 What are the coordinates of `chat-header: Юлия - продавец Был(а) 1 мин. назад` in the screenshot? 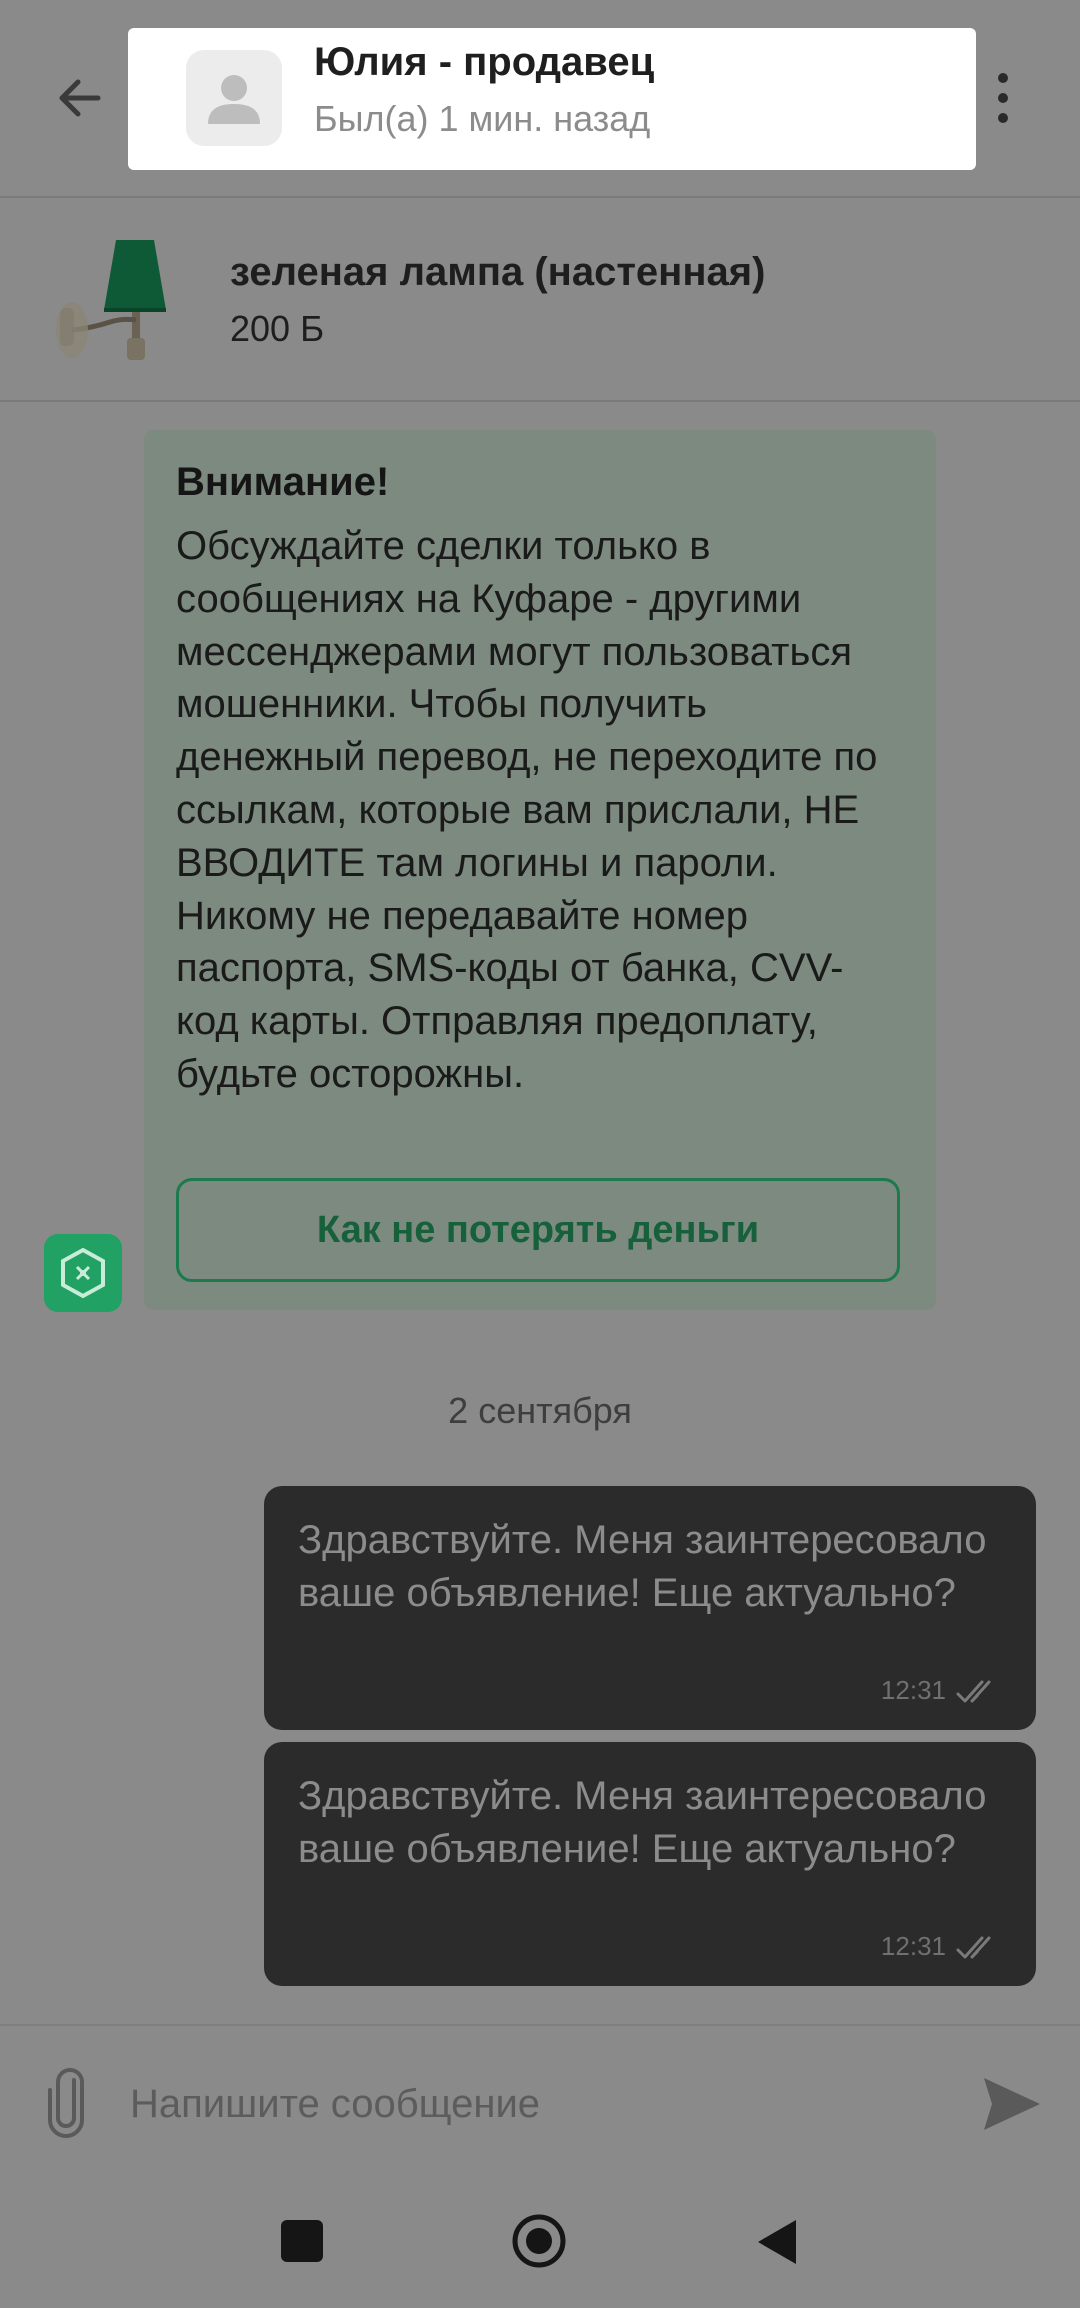 It's located at (540, 99).